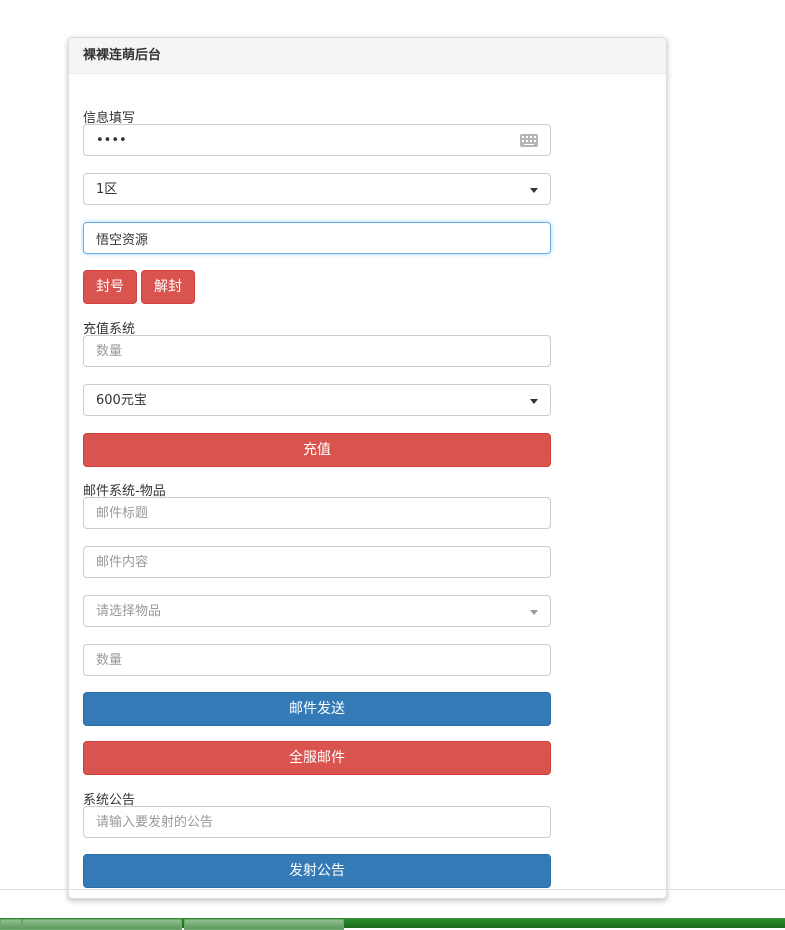 The height and width of the screenshot is (930, 785). Describe the element at coordinates (529, 140) in the screenshot. I see `keyboard-icon` at that location.